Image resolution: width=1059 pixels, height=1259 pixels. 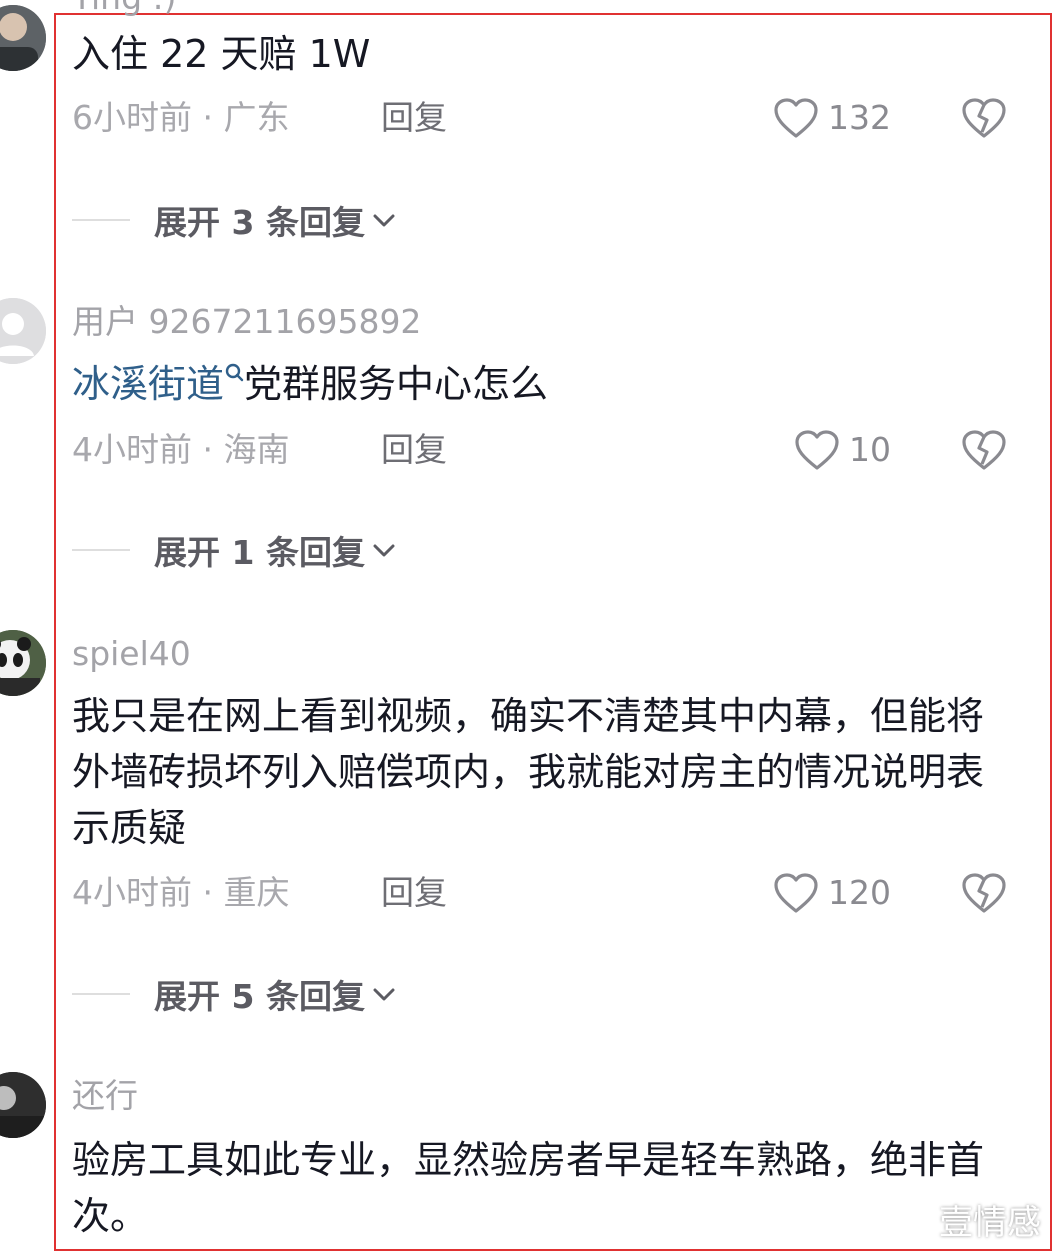 I want to click on expand-replies-label: 展开 5 条回复, so click(x=259, y=996).